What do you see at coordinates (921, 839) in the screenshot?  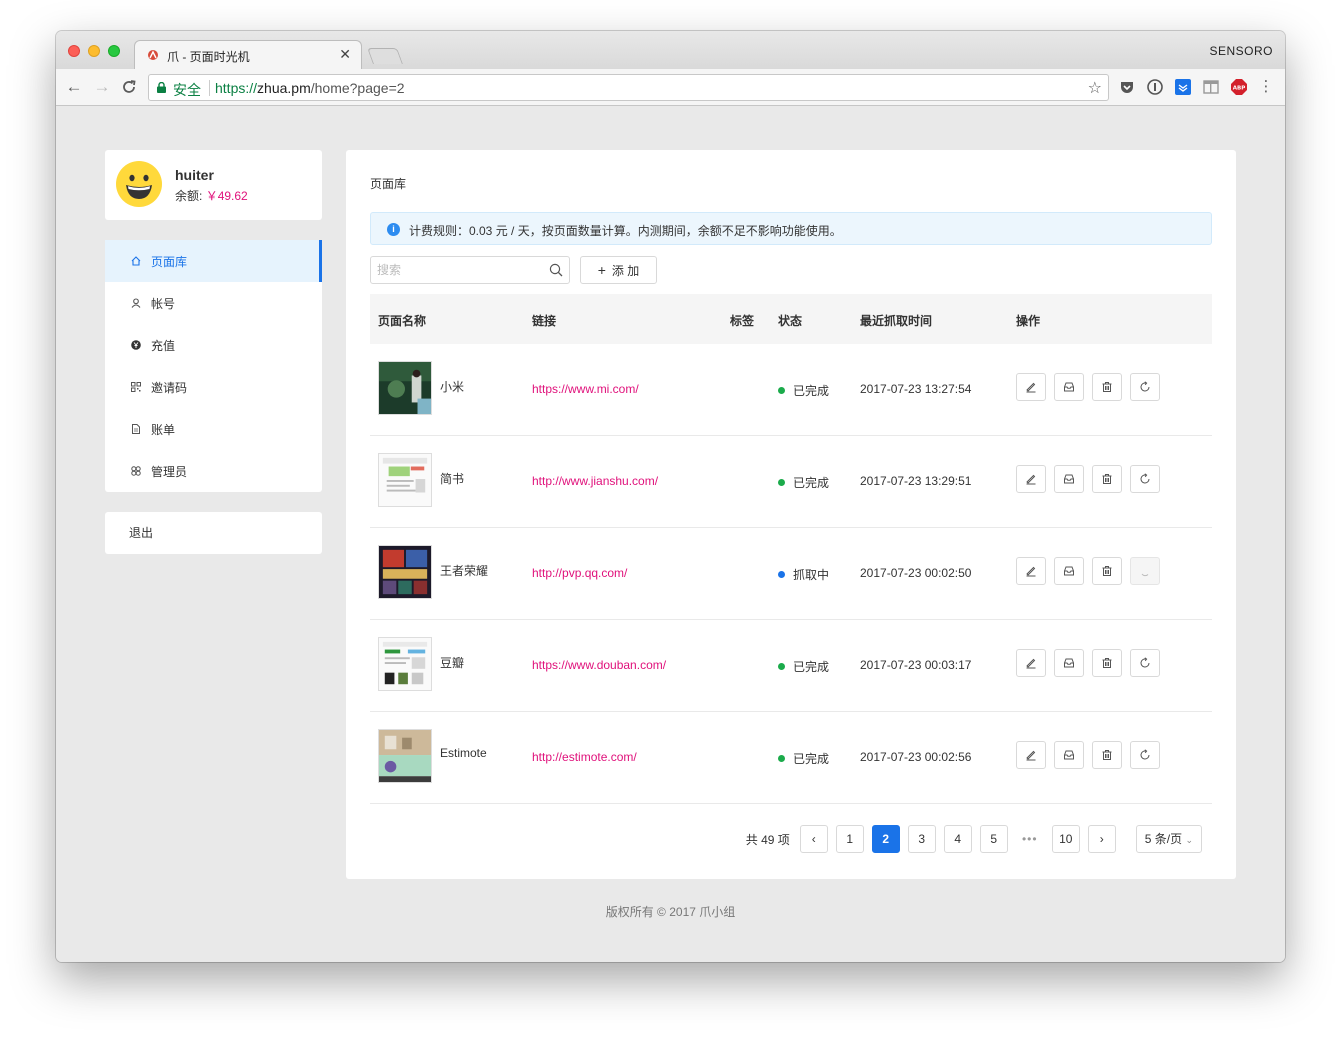 I see `page-button-3: 3` at bounding box center [921, 839].